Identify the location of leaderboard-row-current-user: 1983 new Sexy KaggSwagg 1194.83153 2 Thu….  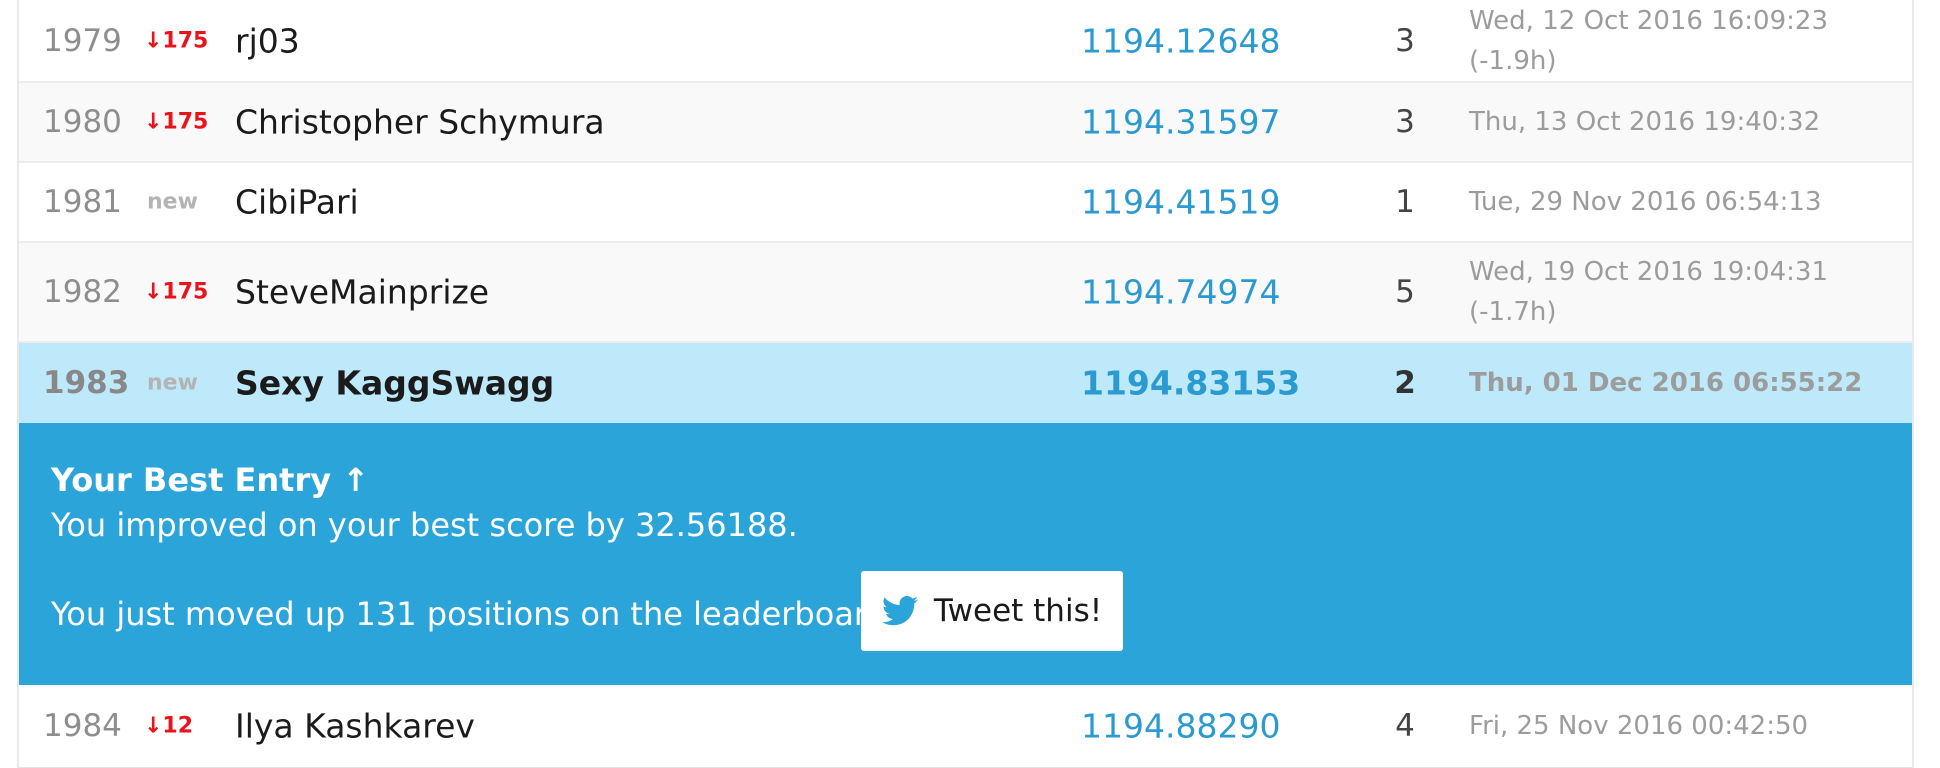
(965, 383).